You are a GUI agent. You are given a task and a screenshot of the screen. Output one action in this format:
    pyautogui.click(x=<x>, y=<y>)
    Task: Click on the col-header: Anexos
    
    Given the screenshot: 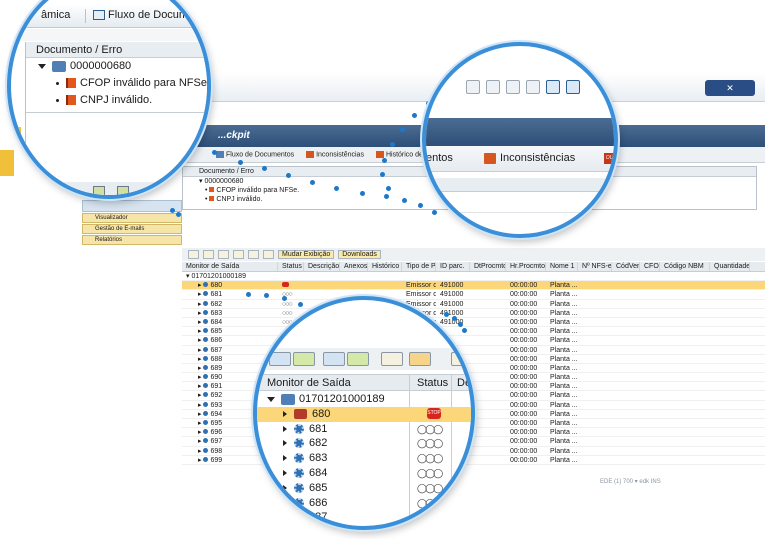 What is the action you would take?
    pyautogui.click(x=354, y=266)
    